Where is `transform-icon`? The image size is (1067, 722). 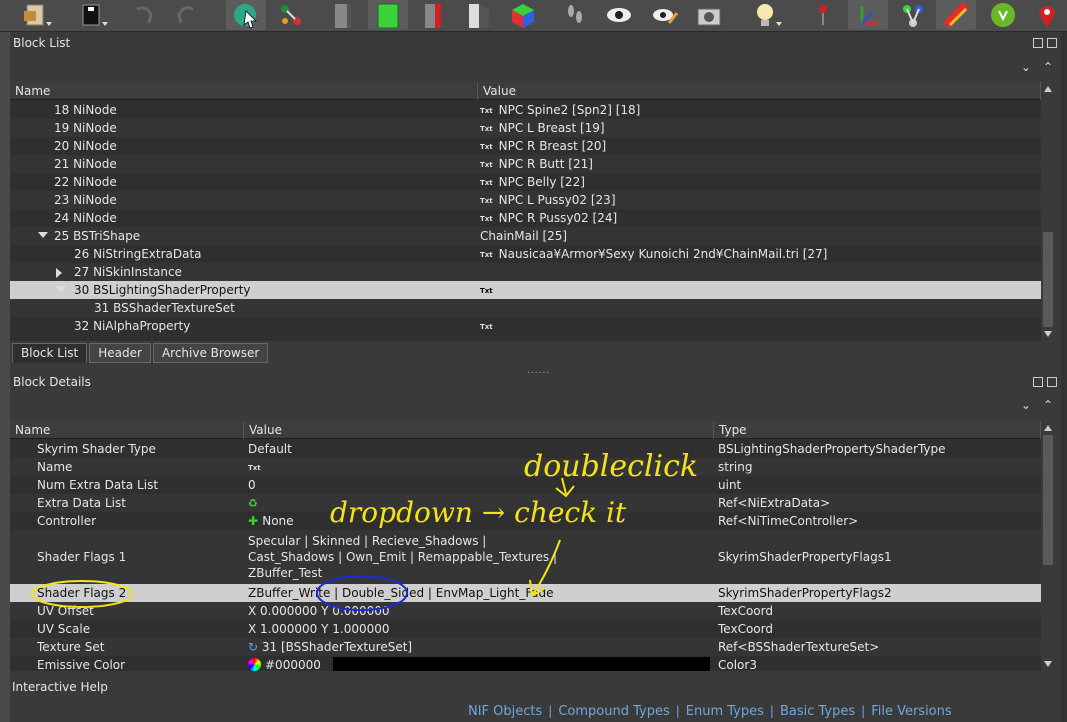
transform-icon is located at coordinates (291, 15).